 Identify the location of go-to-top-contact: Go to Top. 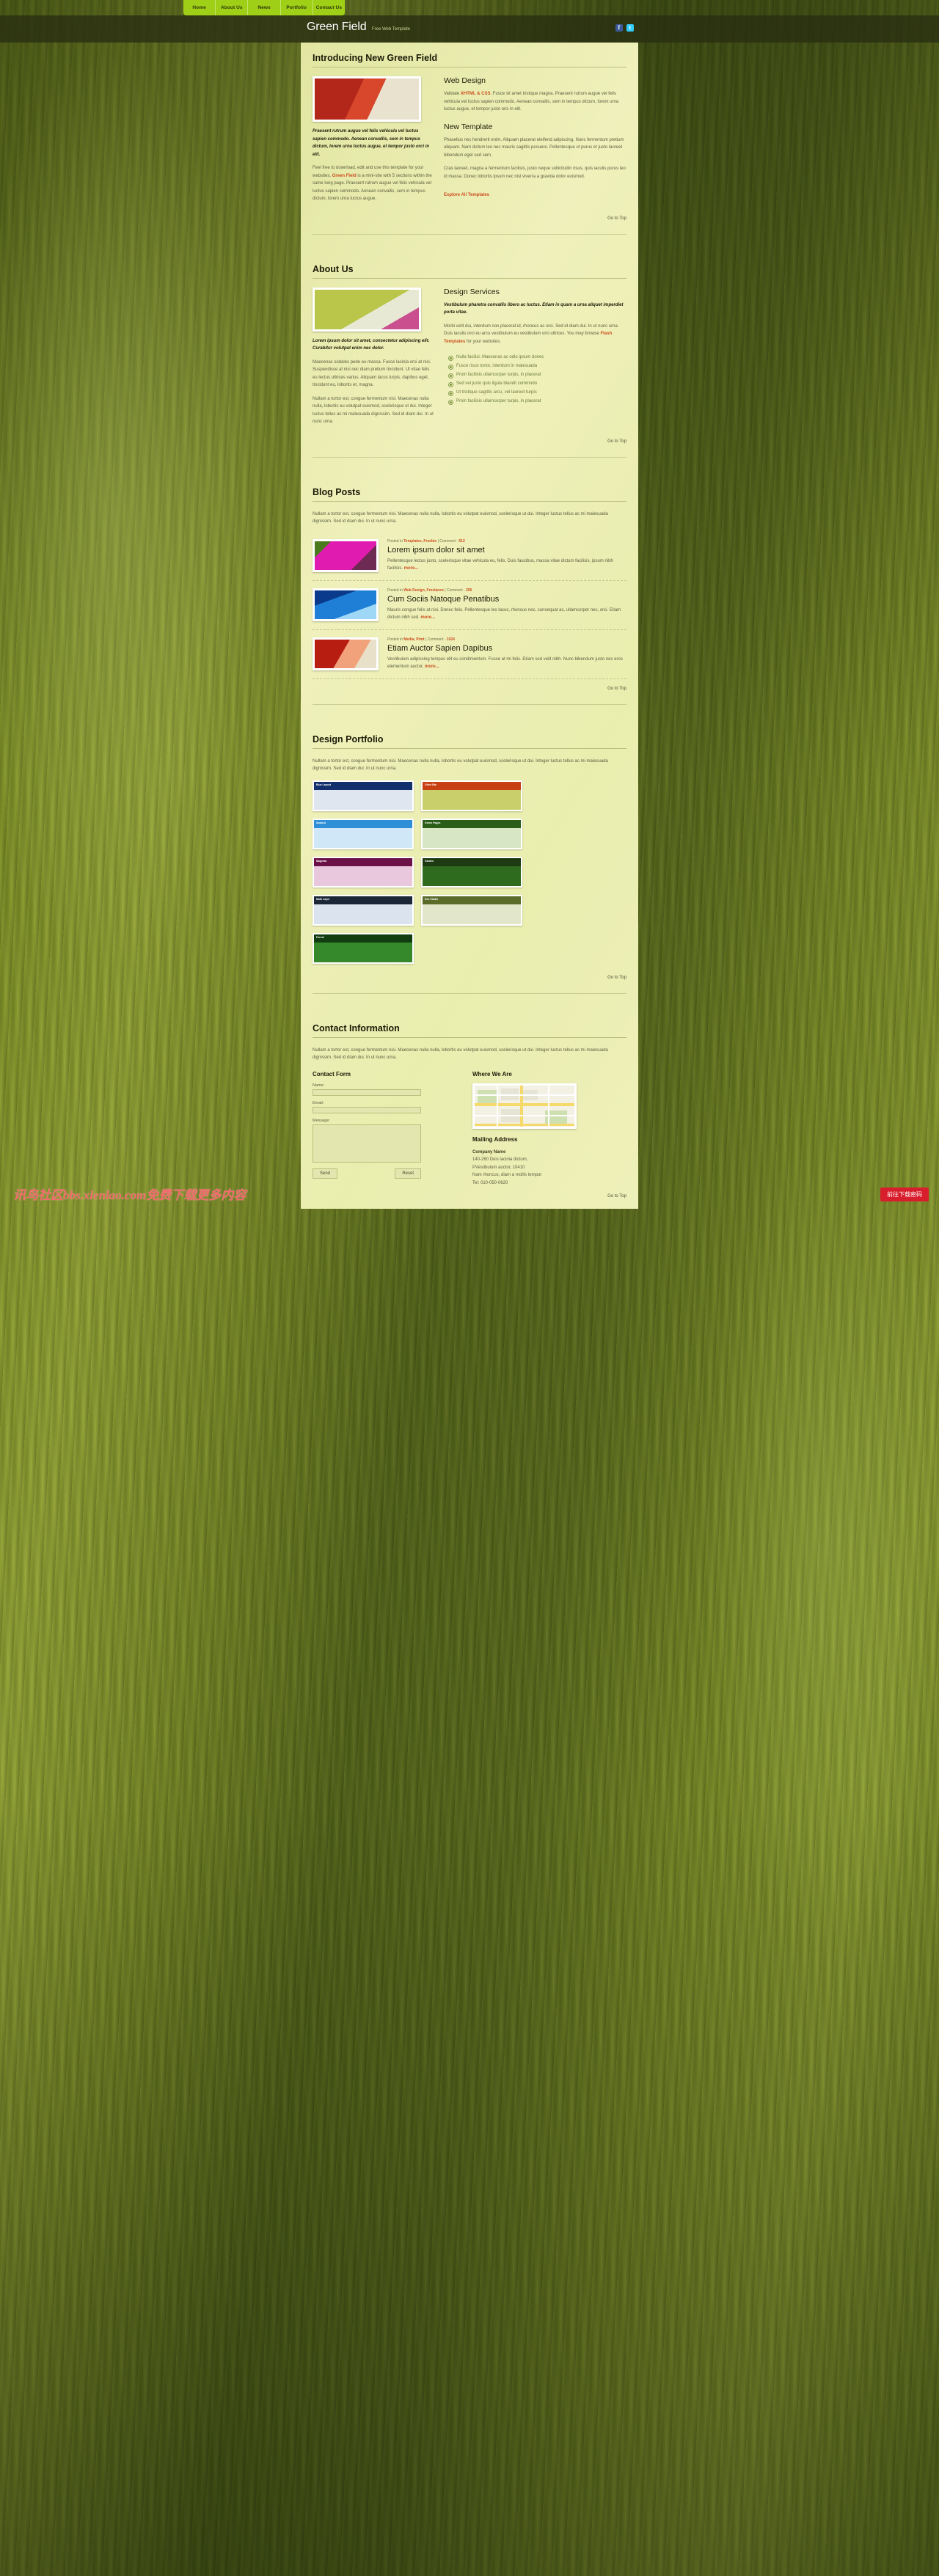
(469, 1198).